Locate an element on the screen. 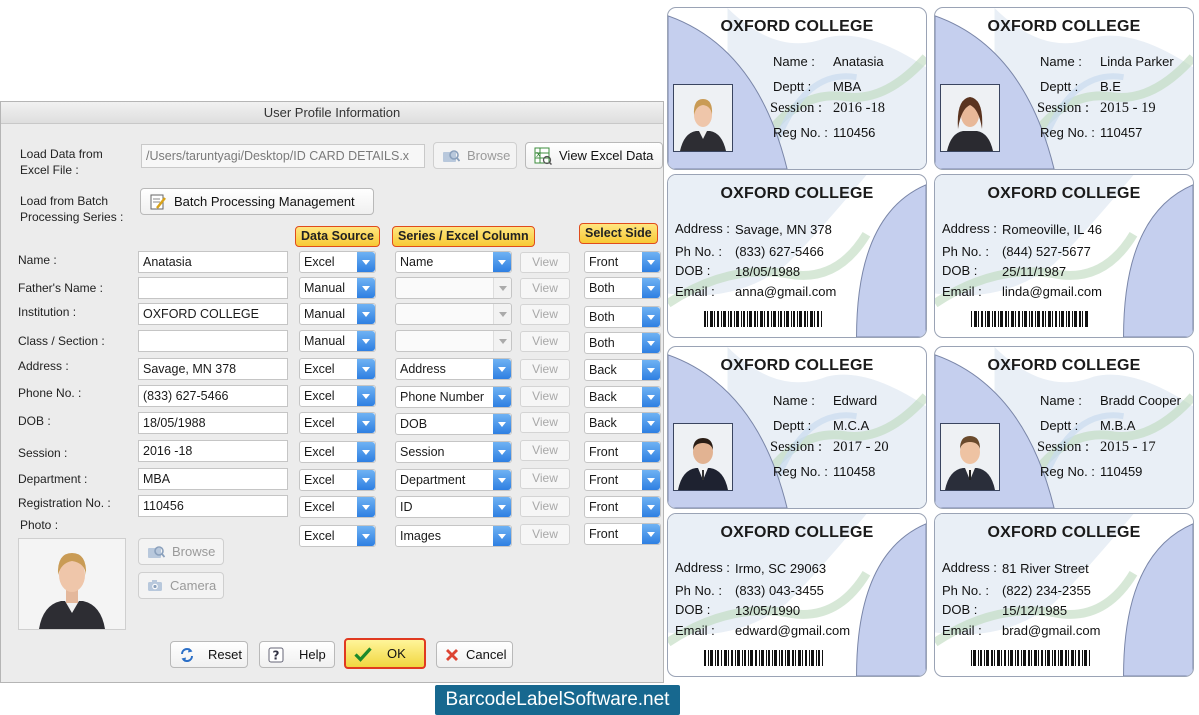  photo-browse-button: Browse is located at coordinates (181, 551).